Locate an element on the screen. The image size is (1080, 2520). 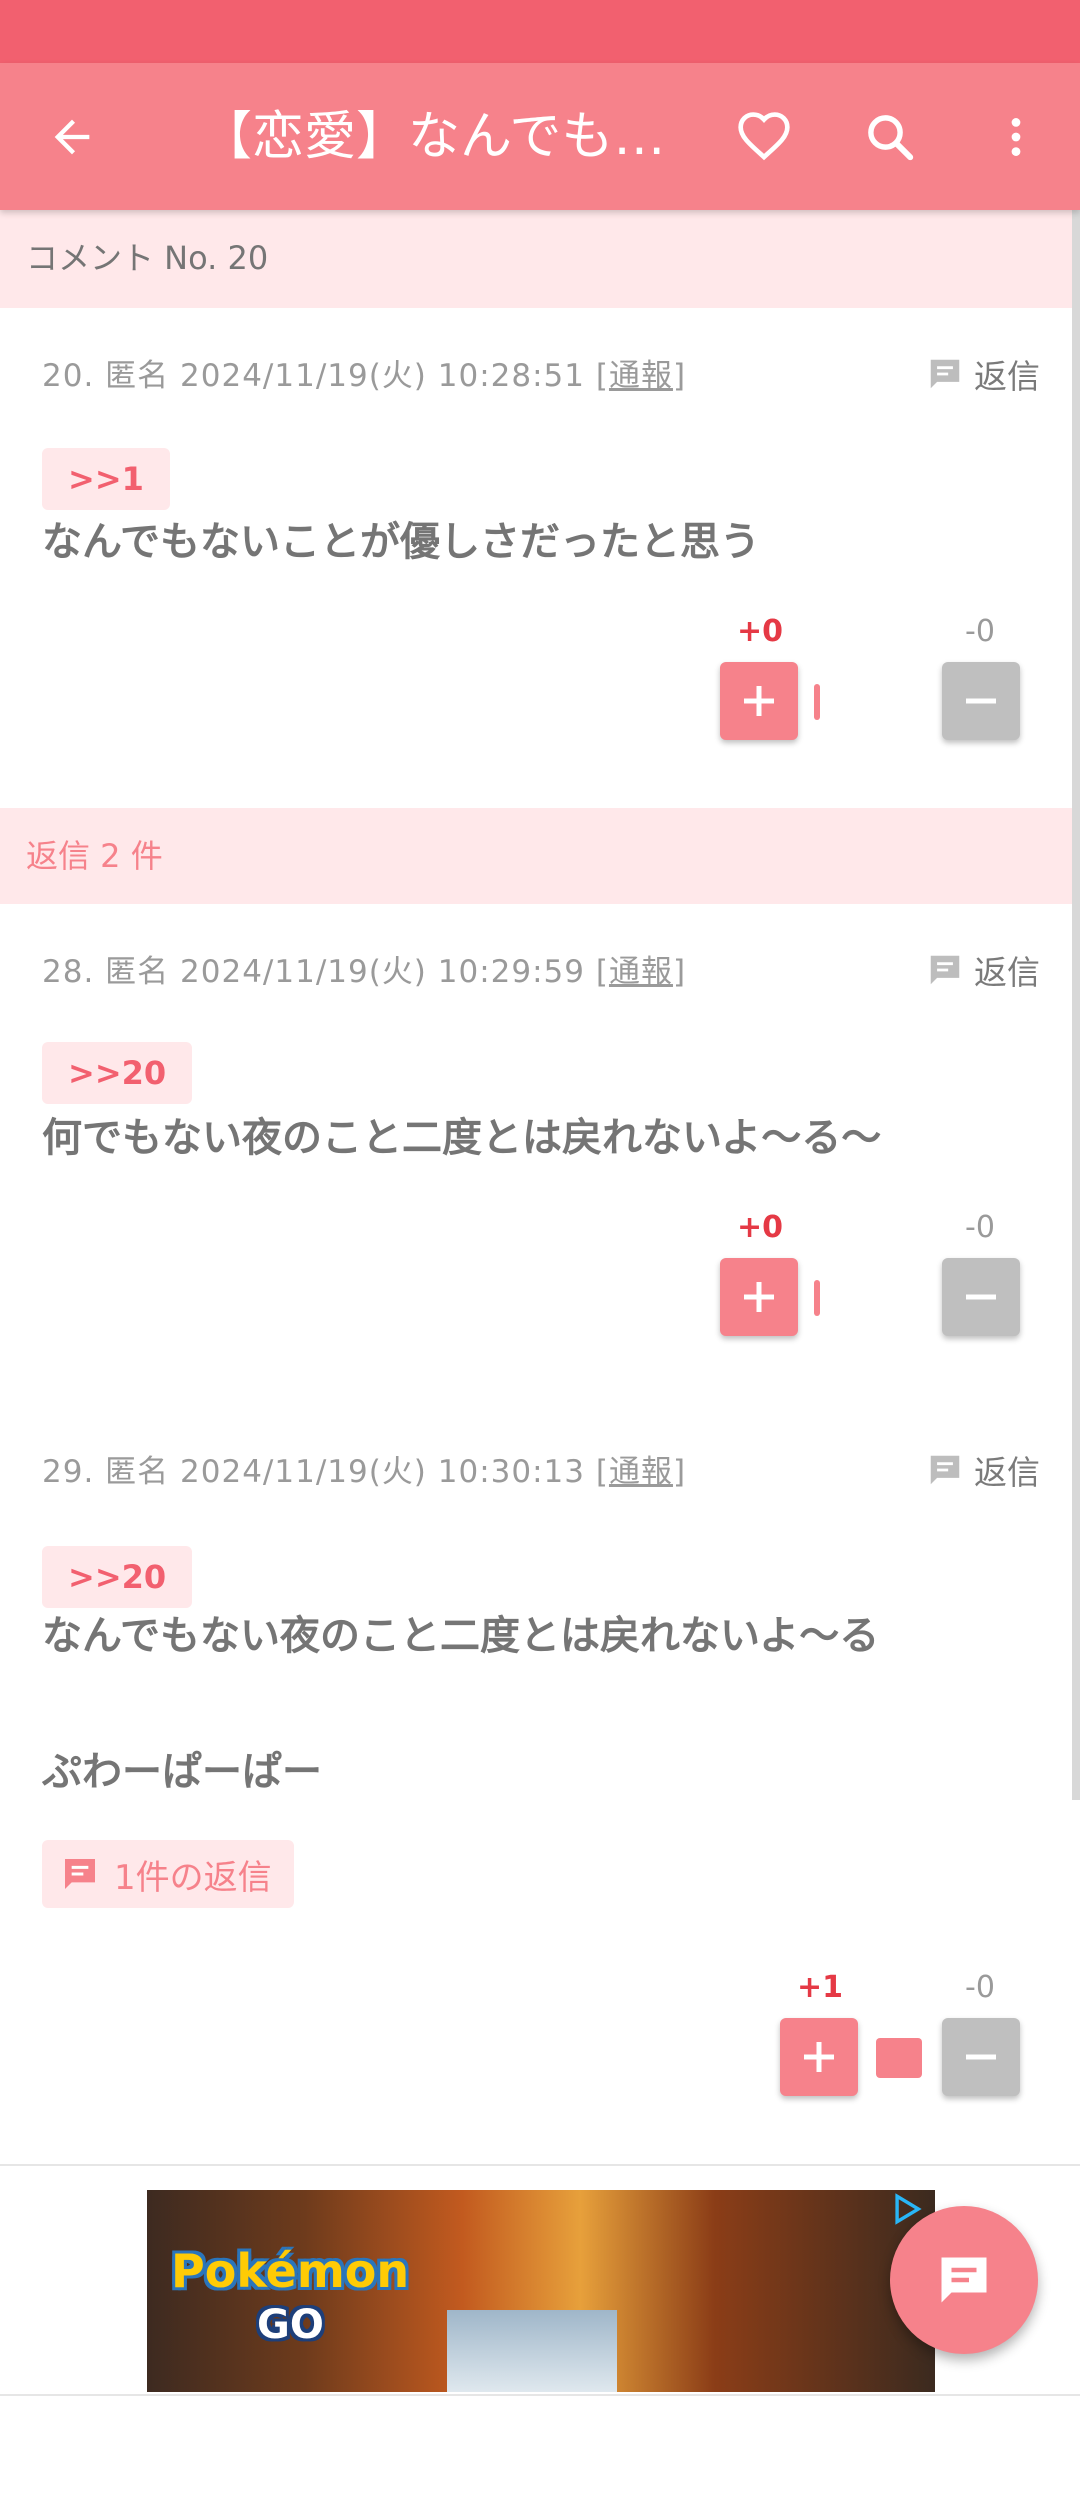
comment-meta: 28. 匿名 2024/11/19(火) 10:29:59 [通報] is located at coordinates (364, 968).